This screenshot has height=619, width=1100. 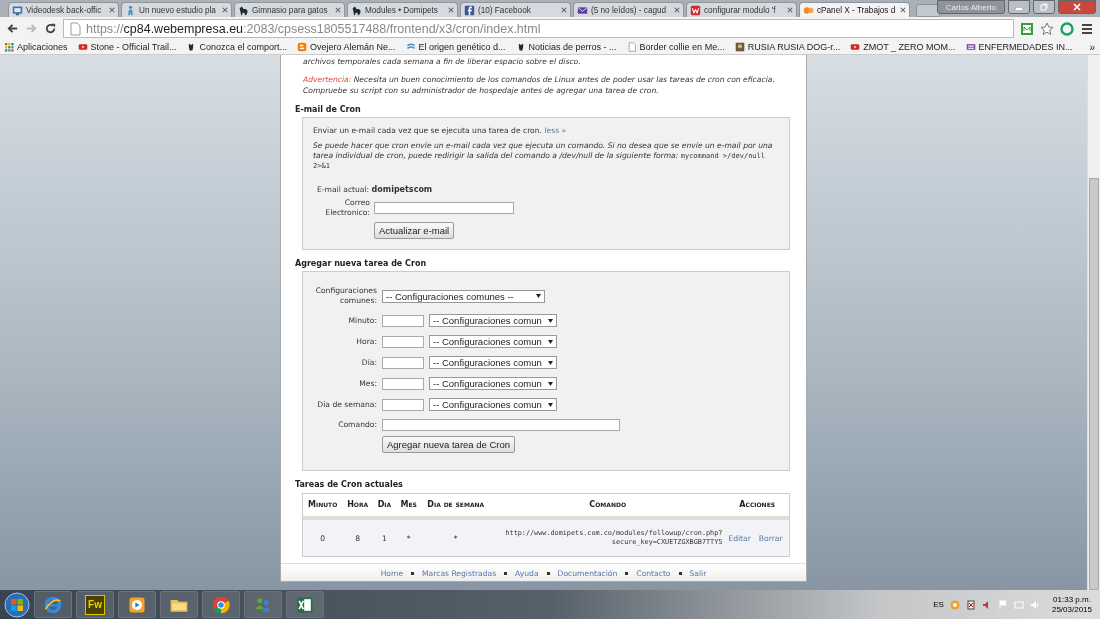 I want to click on swirl-icon, so click(x=410, y=47).